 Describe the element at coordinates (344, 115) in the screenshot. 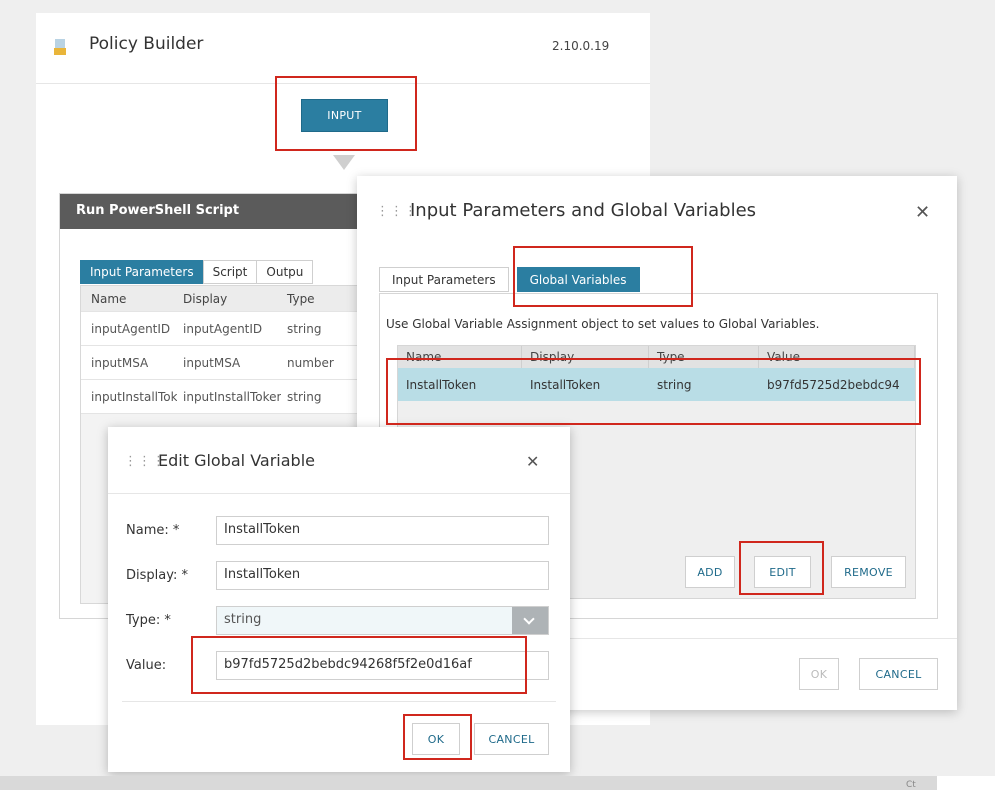

I see `input-node-button: INPUT` at that location.